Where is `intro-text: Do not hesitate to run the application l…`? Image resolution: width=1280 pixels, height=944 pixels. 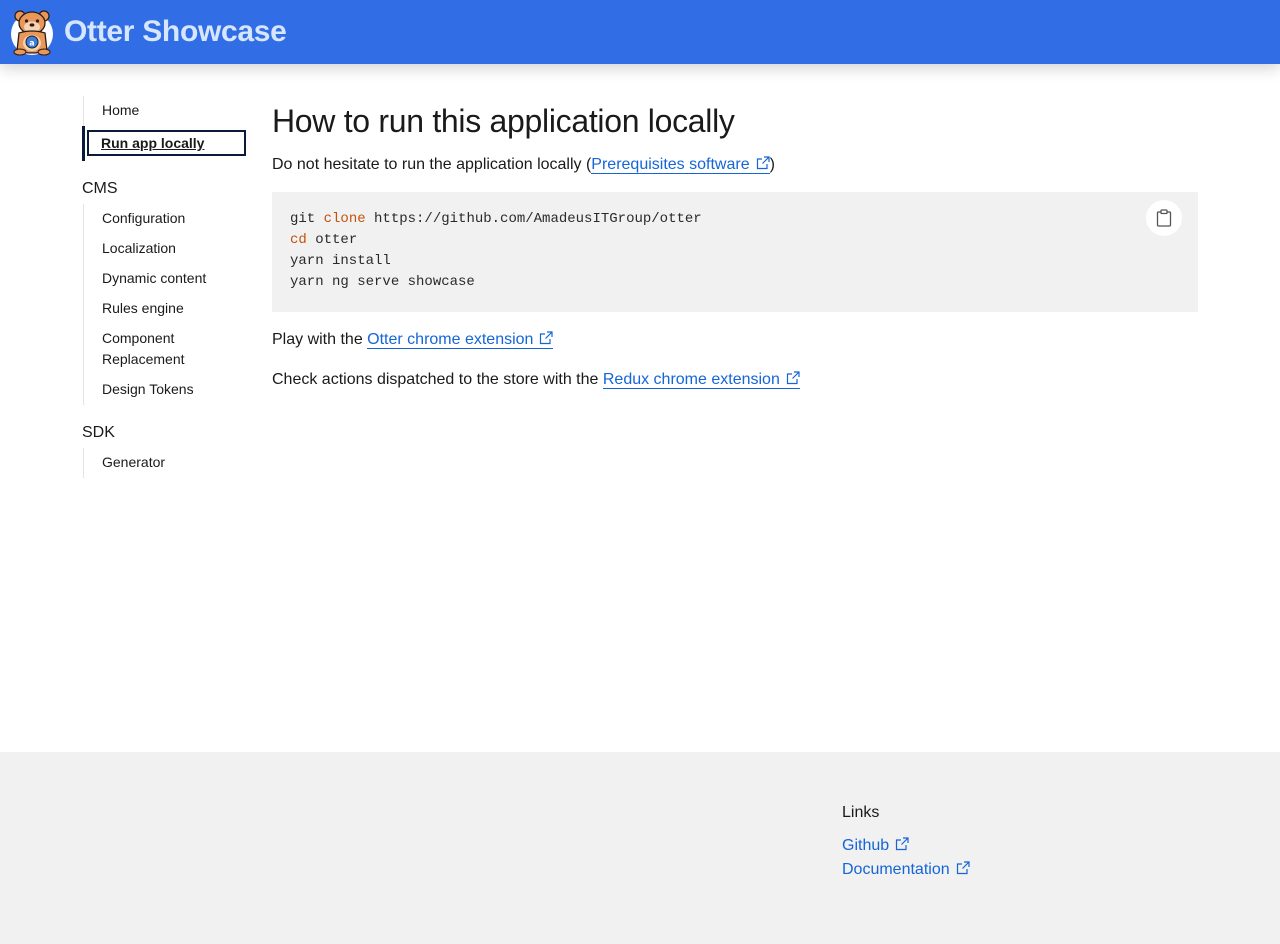
intro-text: Do not hesitate to run the application l… is located at coordinates (432, 164).